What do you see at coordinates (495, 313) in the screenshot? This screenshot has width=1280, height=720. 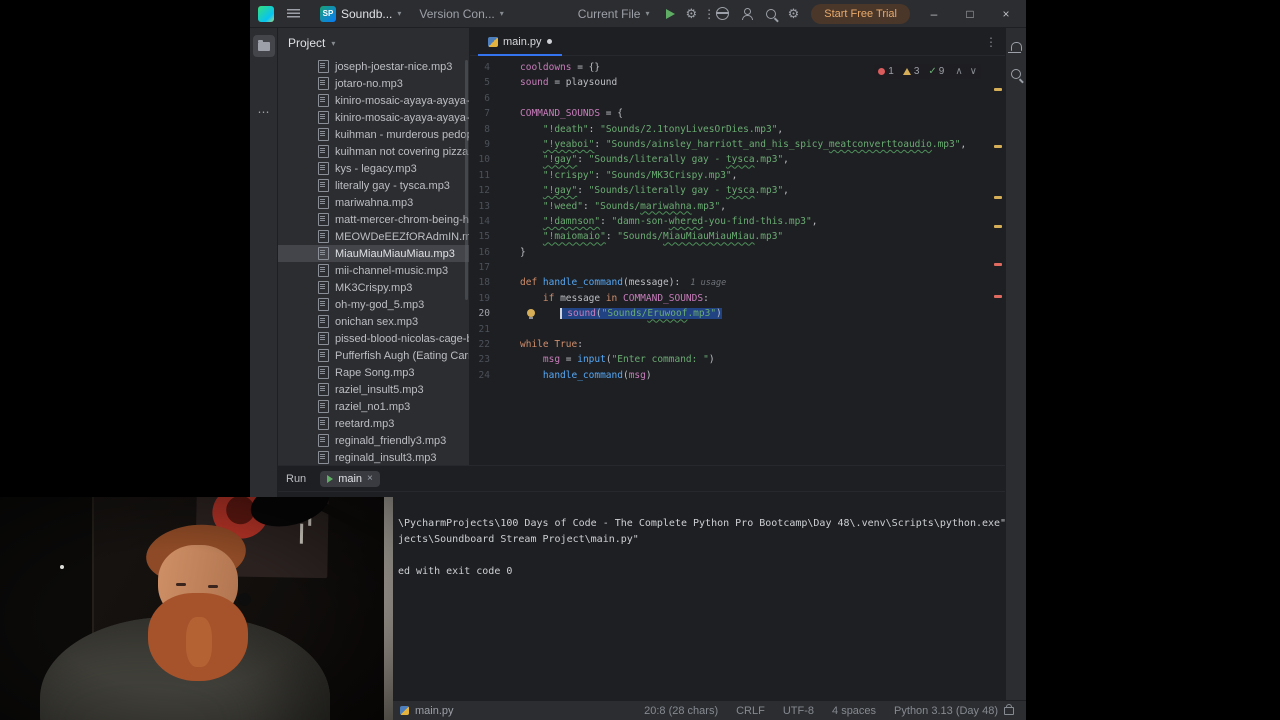 I see `line-number: 20` at bounding box center [495, 313].